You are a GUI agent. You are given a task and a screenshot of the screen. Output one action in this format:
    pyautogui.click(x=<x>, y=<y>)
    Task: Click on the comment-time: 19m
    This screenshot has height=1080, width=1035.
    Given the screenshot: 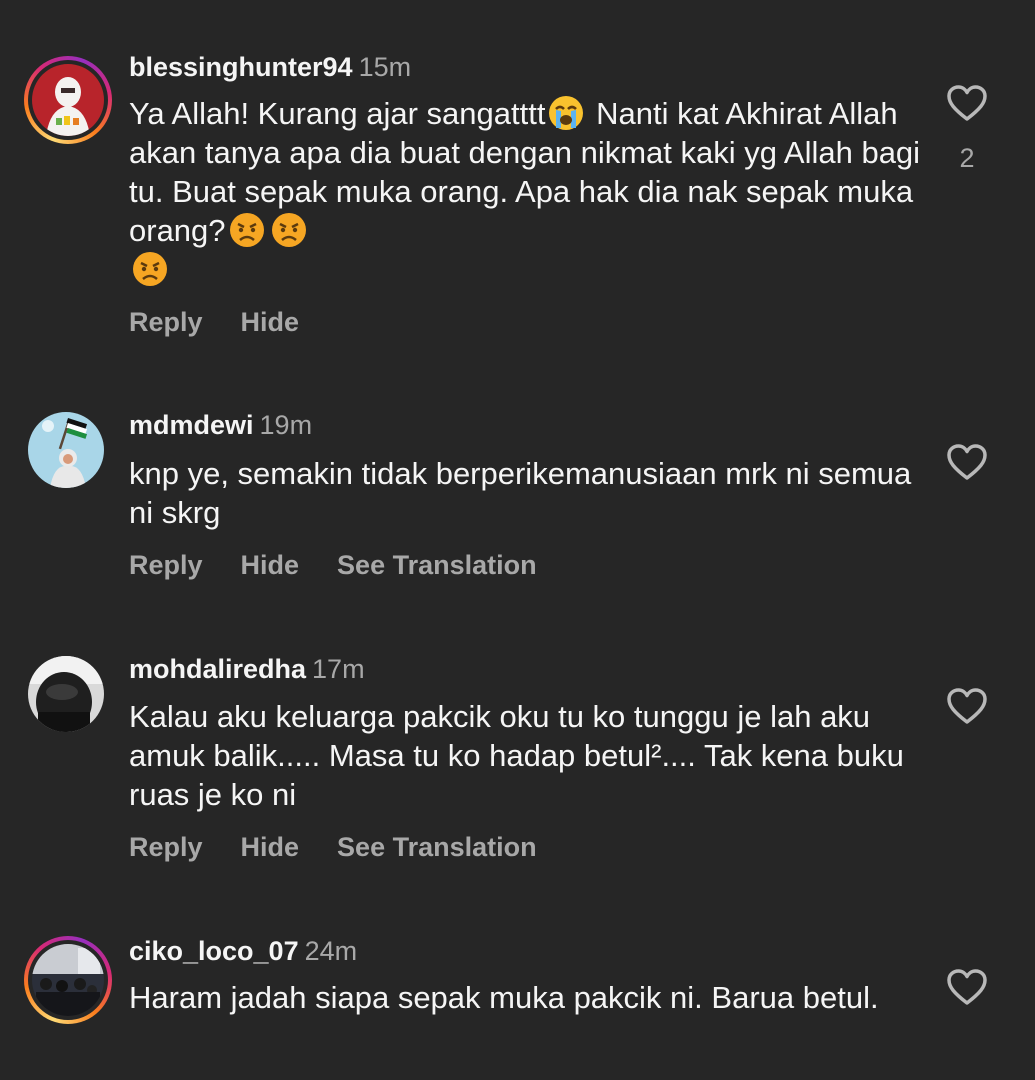 What is the action you would take?
    pyautogui.click(x=286, y=425)
    